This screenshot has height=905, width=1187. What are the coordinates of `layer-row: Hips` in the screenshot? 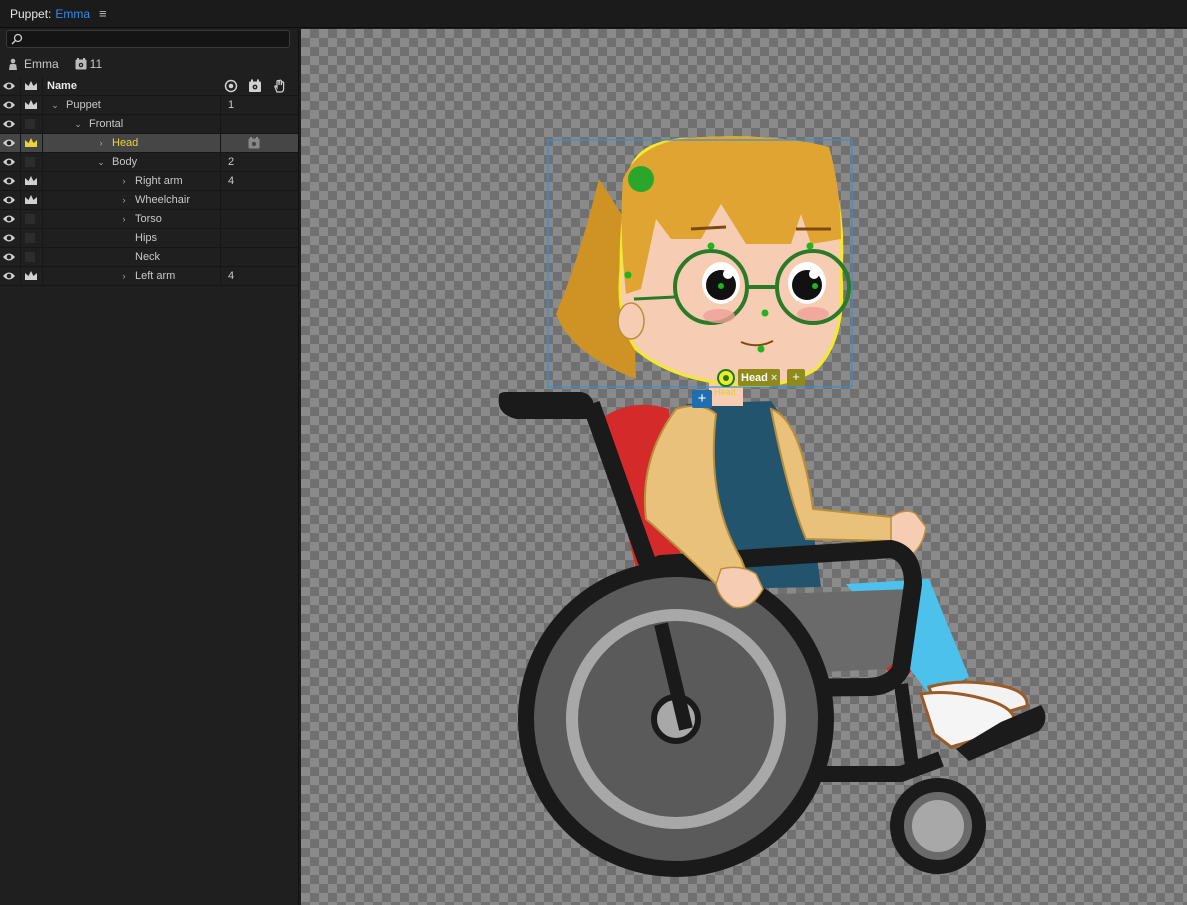 It's located at (149, 238).